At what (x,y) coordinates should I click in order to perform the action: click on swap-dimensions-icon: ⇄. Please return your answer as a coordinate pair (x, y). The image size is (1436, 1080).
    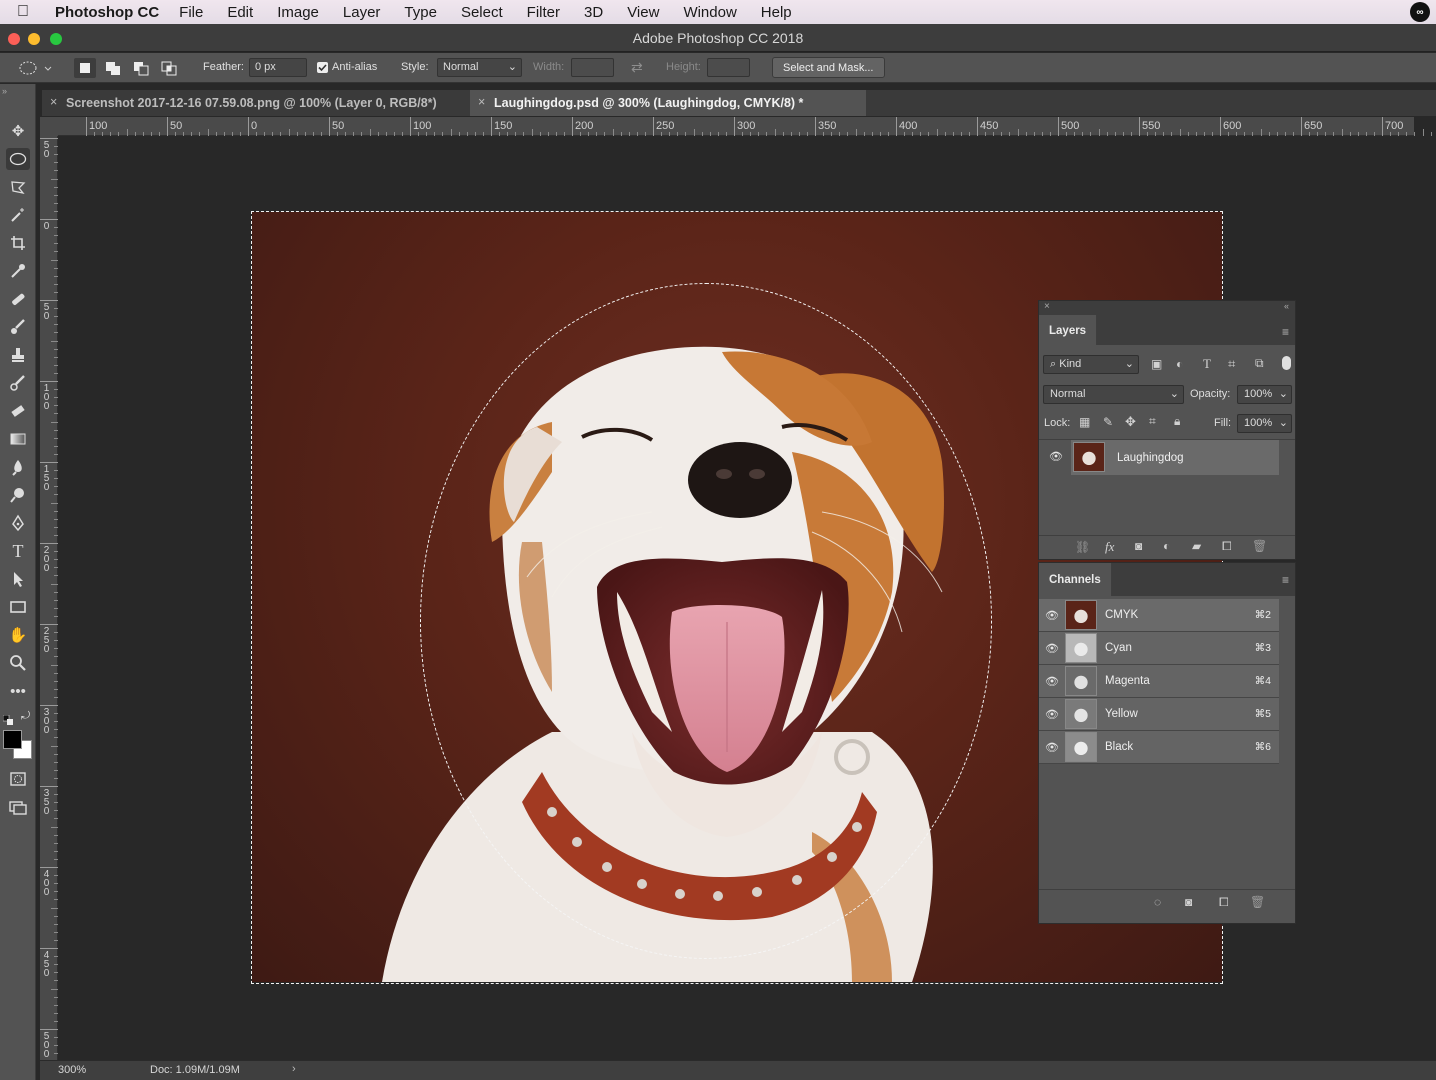
    Looking at the image, I should click on (637, 67).